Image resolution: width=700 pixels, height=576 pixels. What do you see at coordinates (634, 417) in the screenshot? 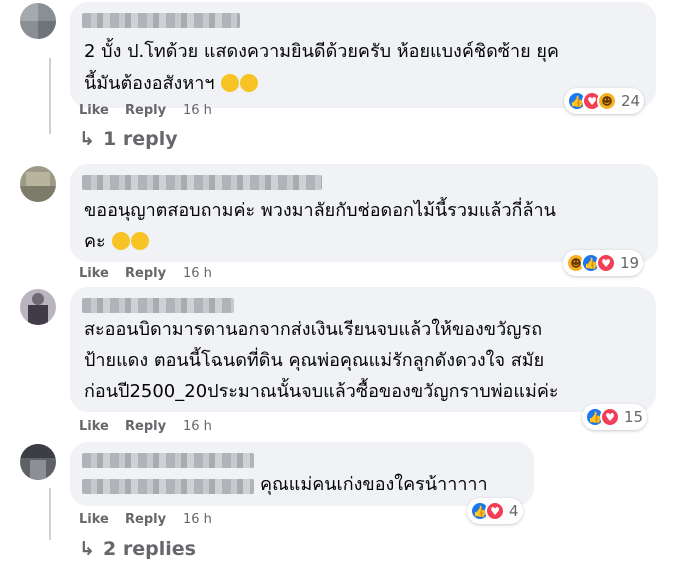
I see `reaction-count: 15` at bounding box center [634, 417].